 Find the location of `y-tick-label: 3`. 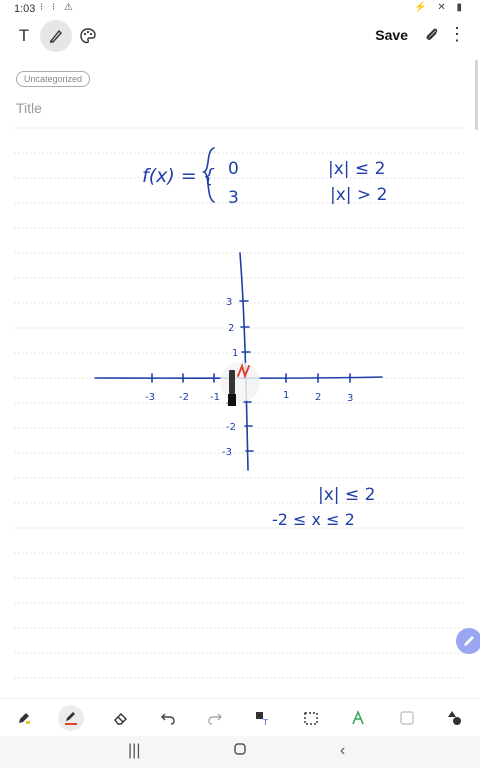

y-tick-label: 3 is located at coordinates (229, 302).